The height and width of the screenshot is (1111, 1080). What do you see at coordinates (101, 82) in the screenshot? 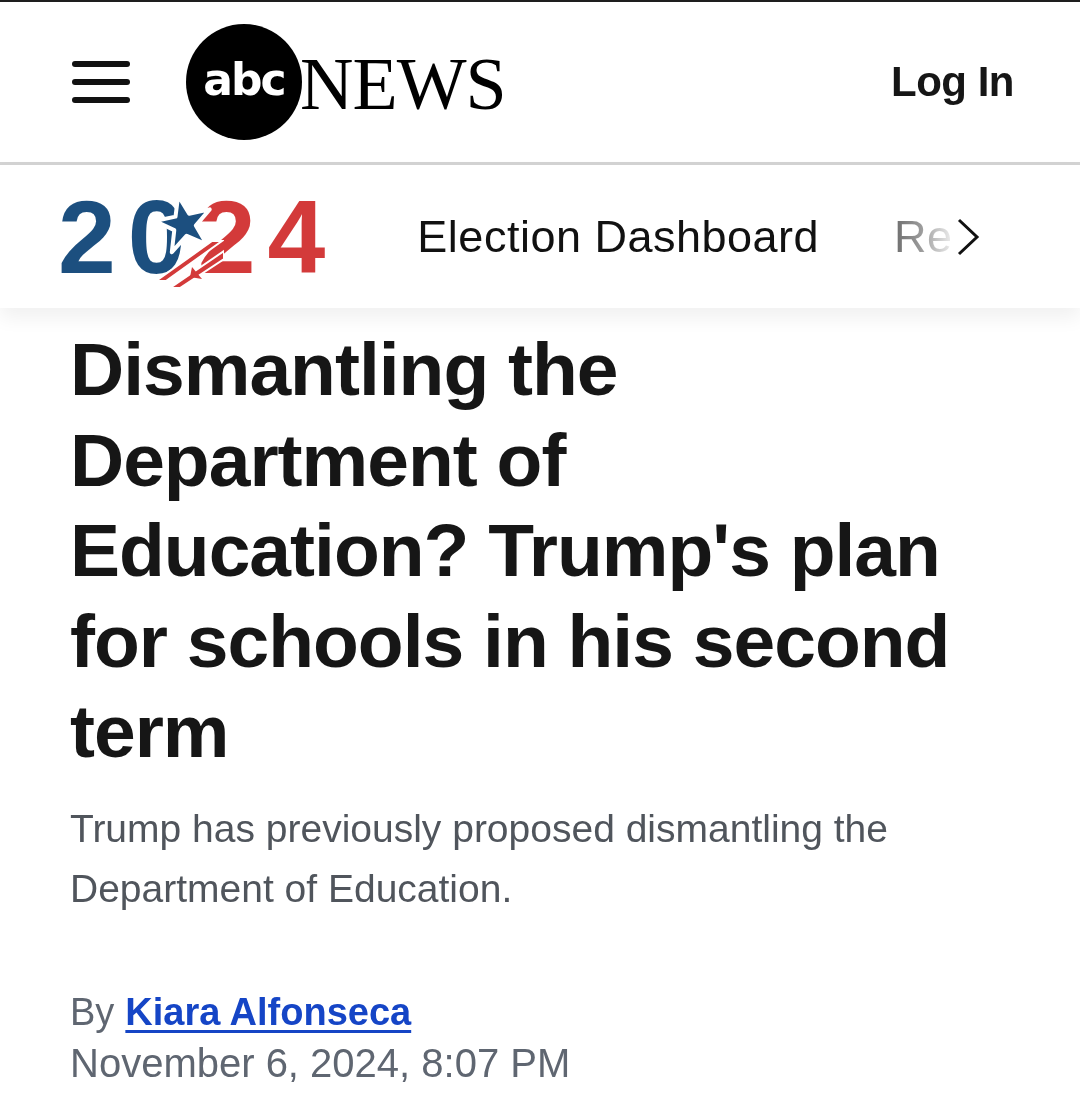
I see `menu-icon` at bounding box center [101, 82].